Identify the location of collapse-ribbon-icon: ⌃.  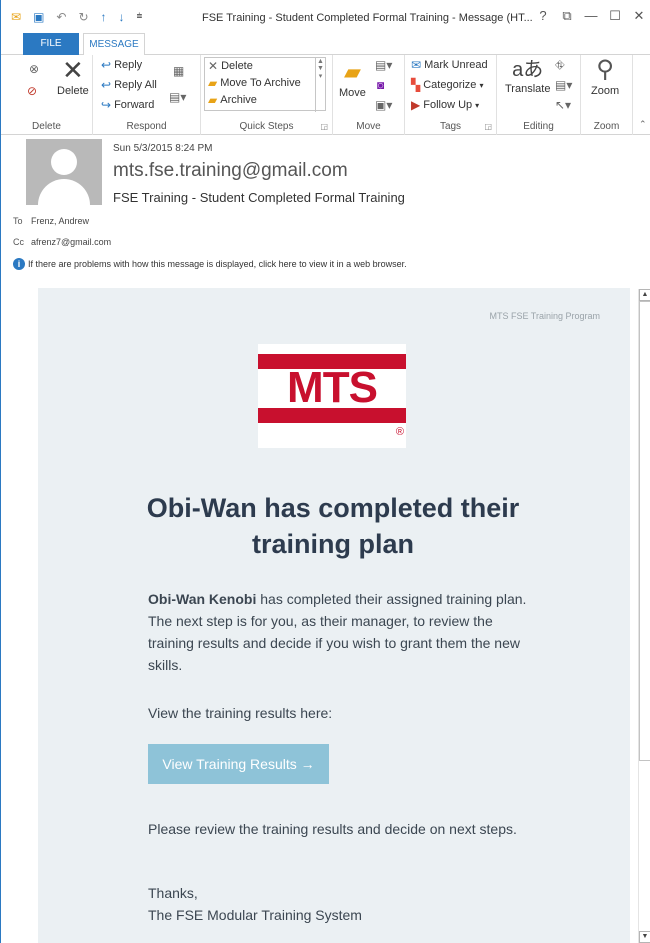
(643, 124).